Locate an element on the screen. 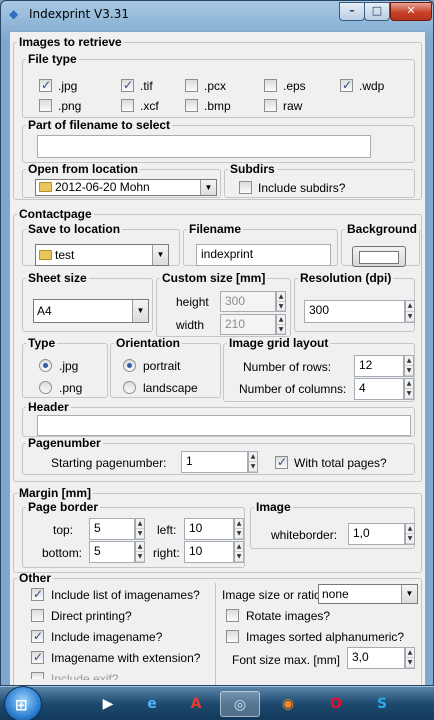 The width and height of the screenshot is (434, 720). left-margin-input: 10 is located at coordinates (209, 529).